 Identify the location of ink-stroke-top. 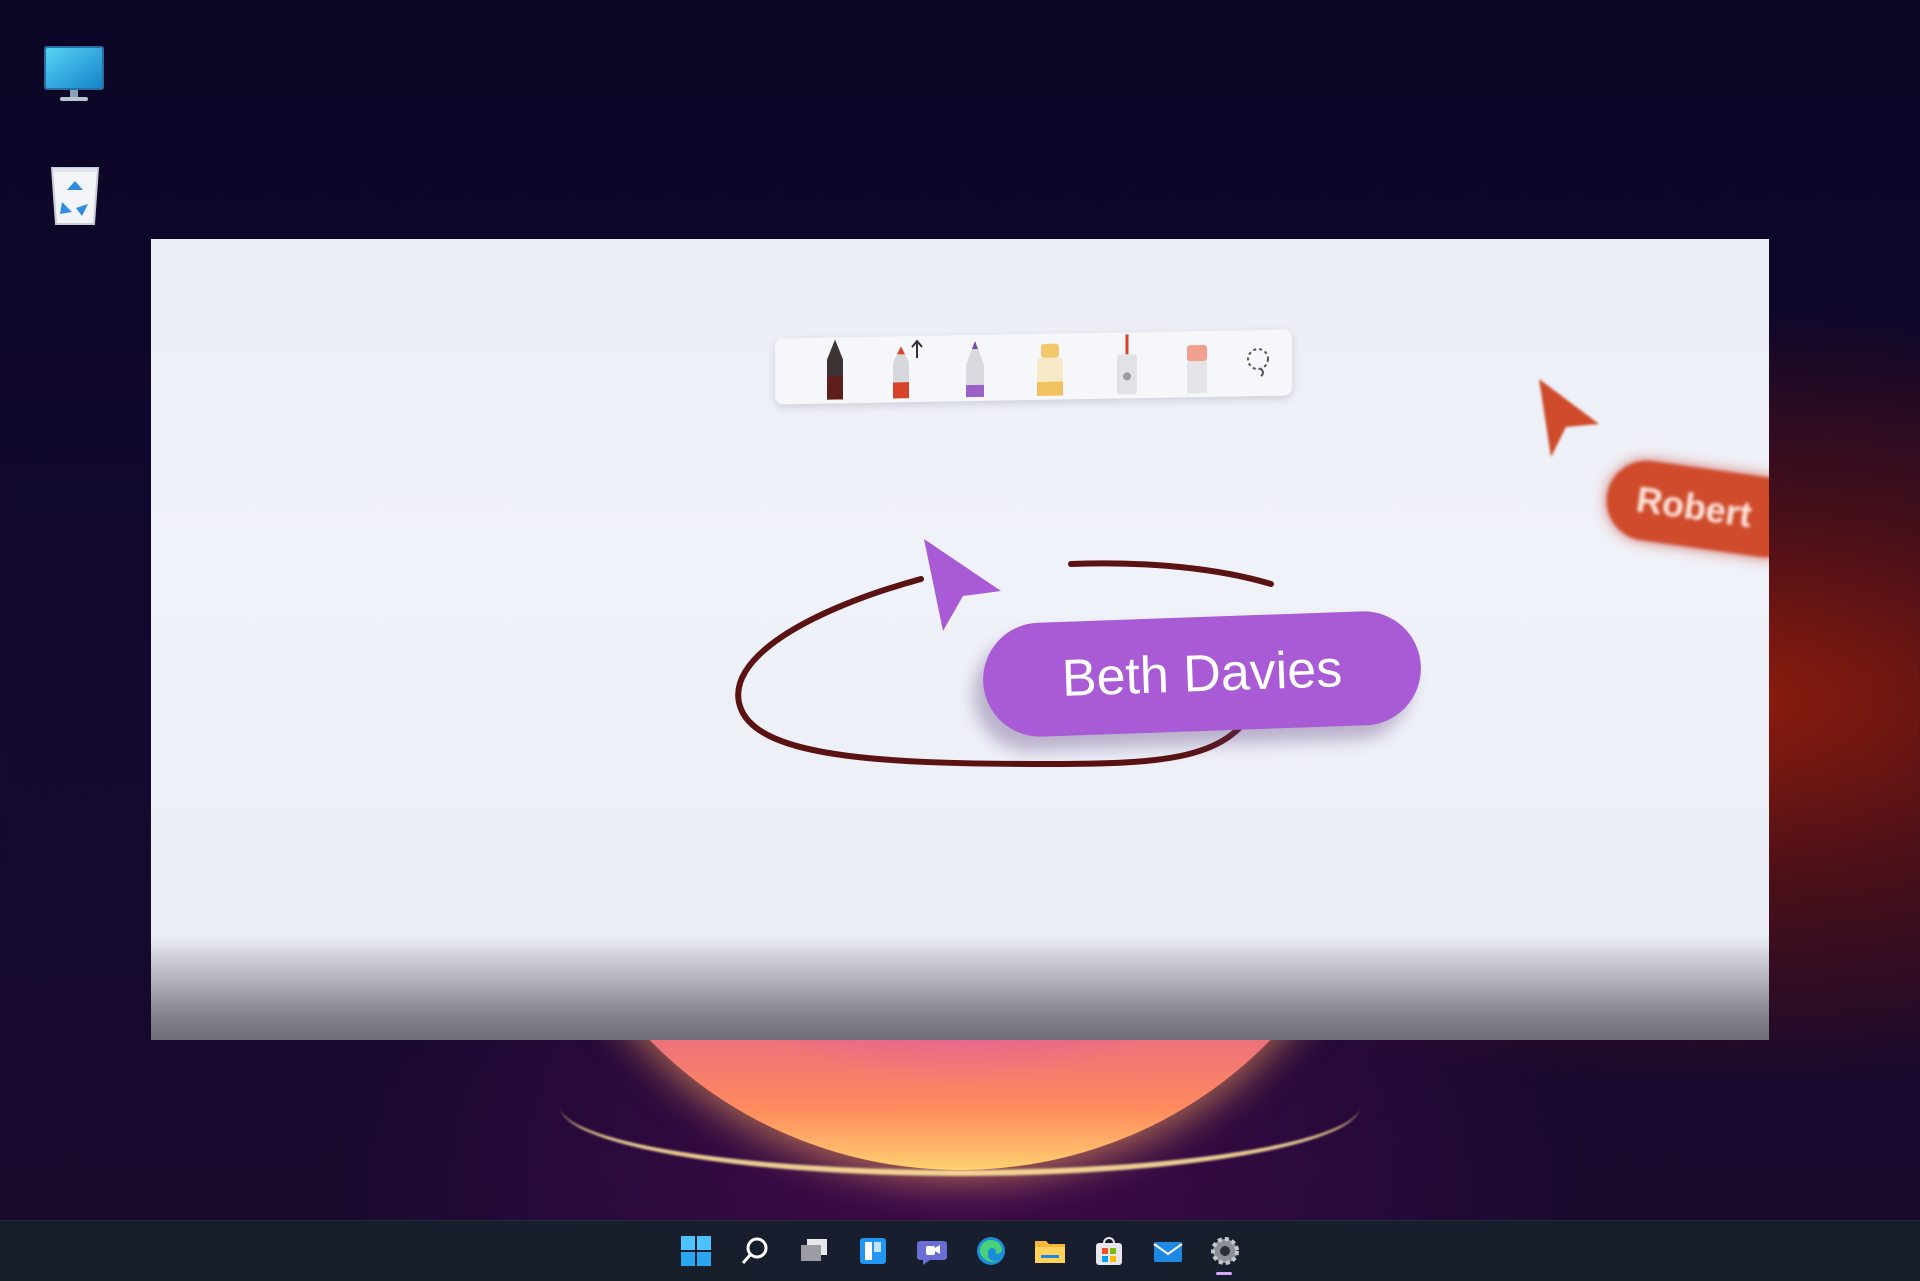
(1171, 573).